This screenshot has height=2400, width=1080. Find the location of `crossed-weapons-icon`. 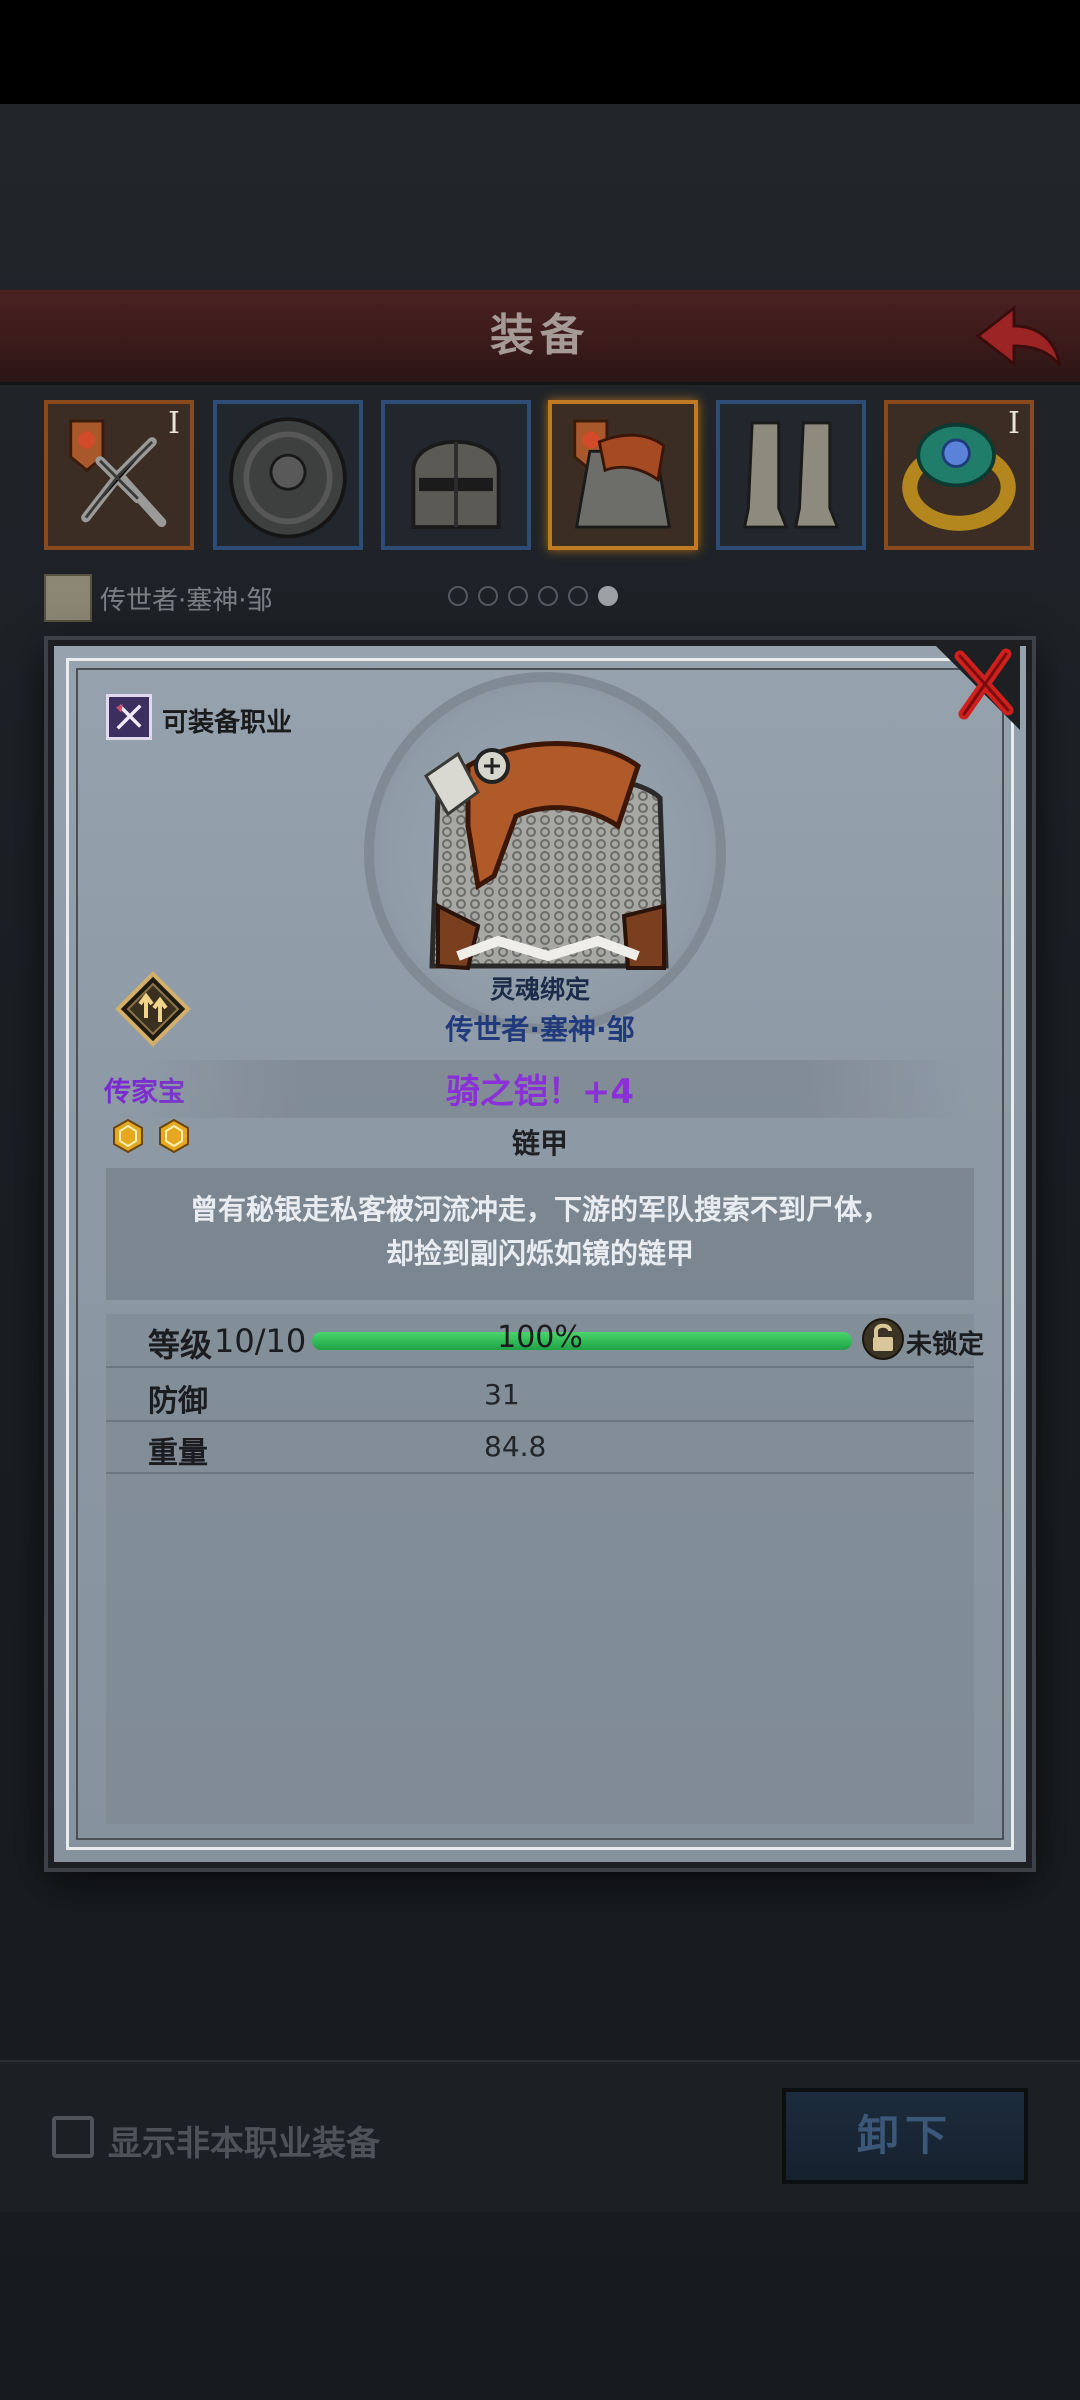

crossed-weapons-icon is located at coordinates (129, 717).